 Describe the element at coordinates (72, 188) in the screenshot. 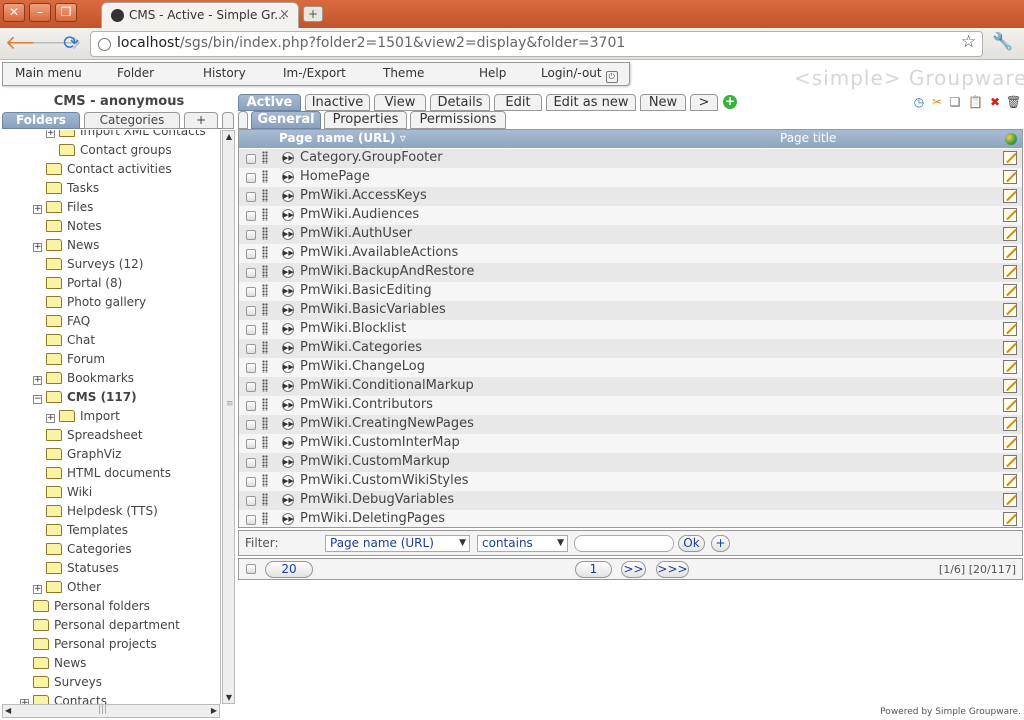

I see `tree-item: Tasks` at that location.